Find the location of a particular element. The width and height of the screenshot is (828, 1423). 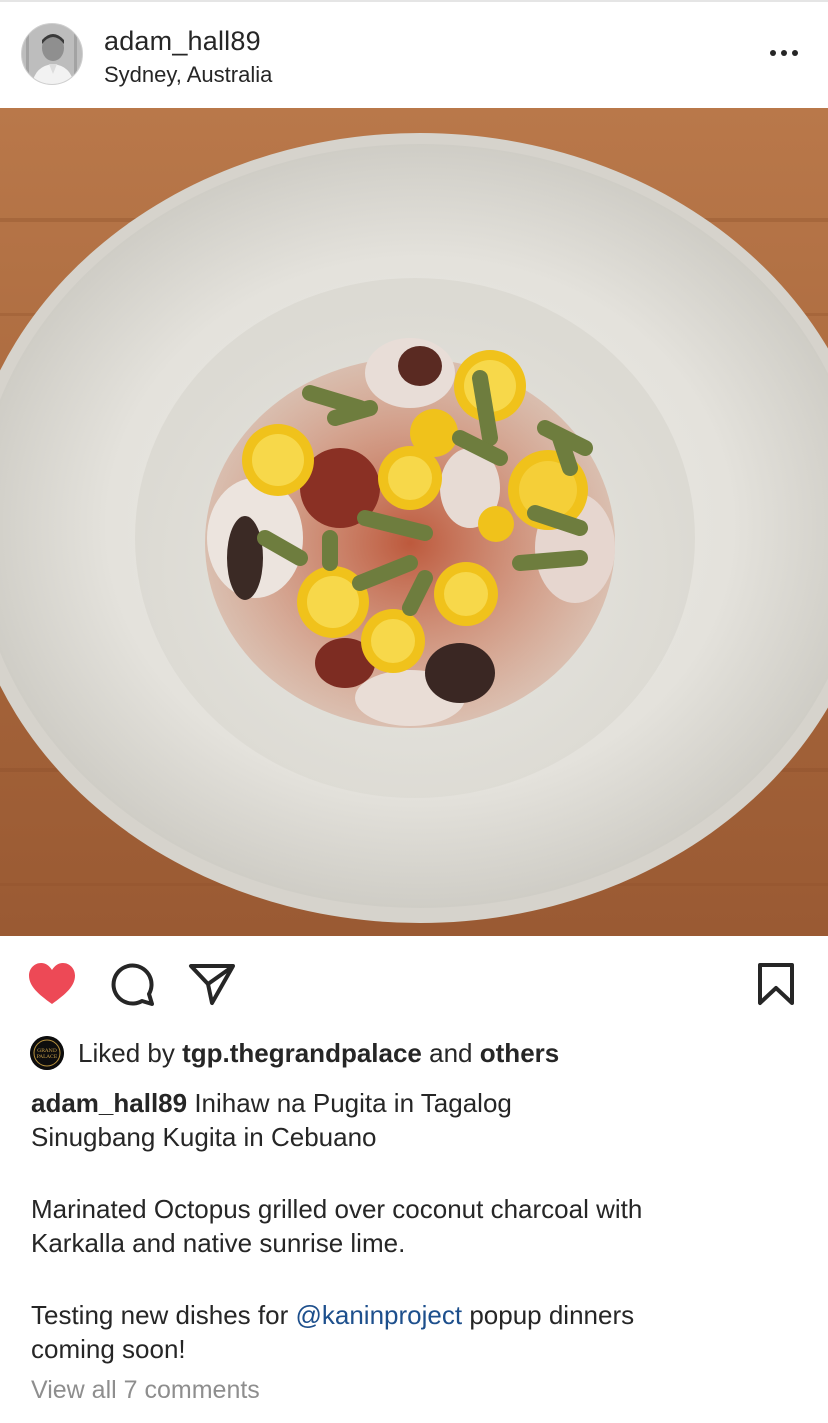

likes-conjunction: and is located at coordinates (451, 1052).